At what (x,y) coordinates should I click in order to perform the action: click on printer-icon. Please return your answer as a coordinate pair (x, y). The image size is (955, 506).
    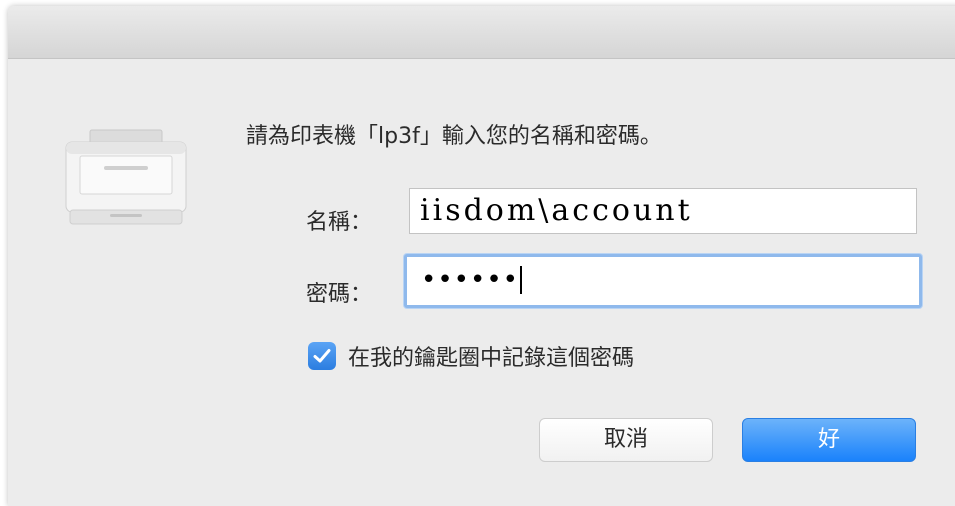
    Looking at the image, I should click on (126, 179).